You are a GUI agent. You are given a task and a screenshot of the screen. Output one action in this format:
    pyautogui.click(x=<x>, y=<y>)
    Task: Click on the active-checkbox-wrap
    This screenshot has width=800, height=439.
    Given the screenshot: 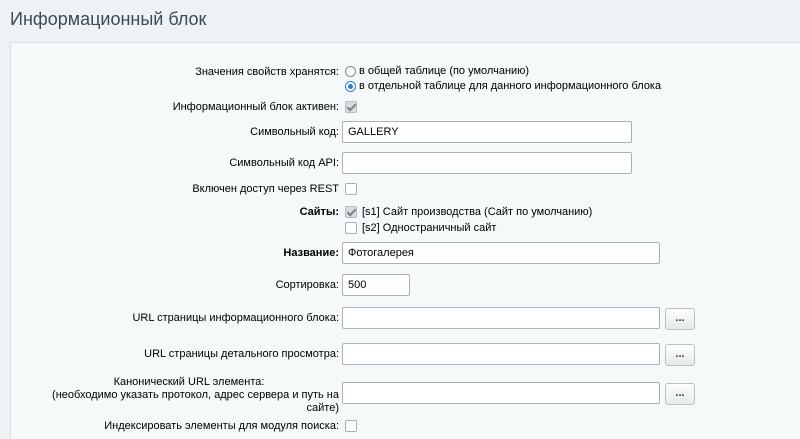 What is the action you would take?
    pyautogui.click(x=353, y=107)
    